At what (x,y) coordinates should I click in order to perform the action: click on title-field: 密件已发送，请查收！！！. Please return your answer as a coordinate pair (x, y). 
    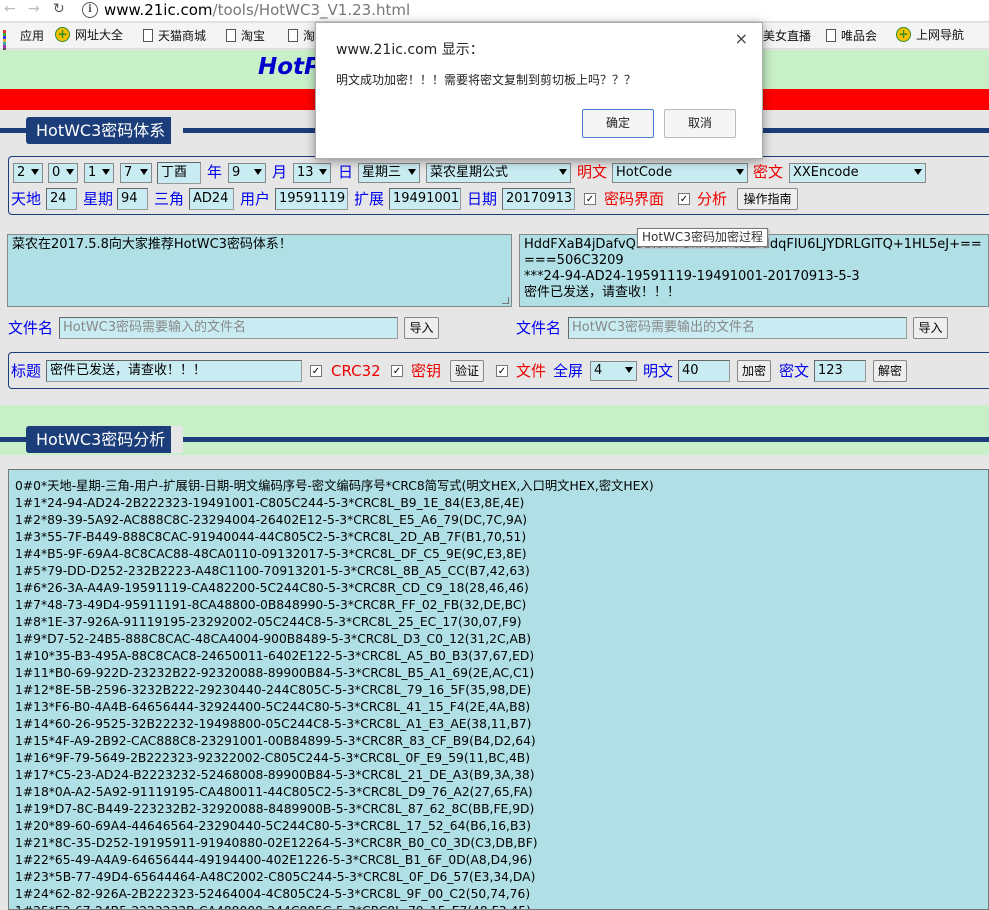
    Looking at the image, I should click on (174, 371).